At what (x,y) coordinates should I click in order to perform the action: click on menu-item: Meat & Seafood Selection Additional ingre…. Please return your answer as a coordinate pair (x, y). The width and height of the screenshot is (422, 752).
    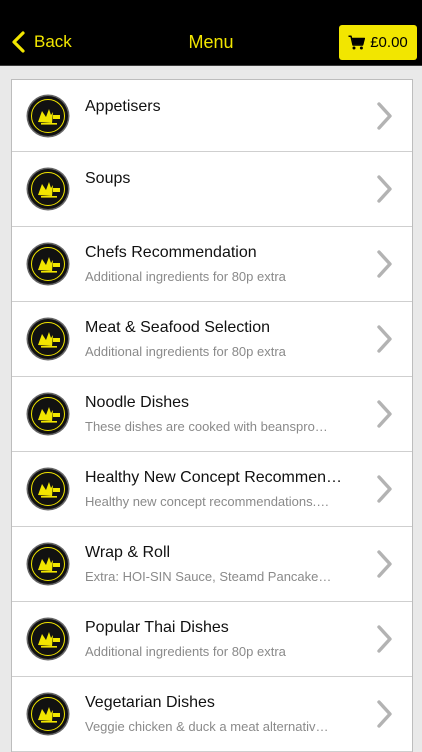
    Looking at the image, I should click on (212, 339).